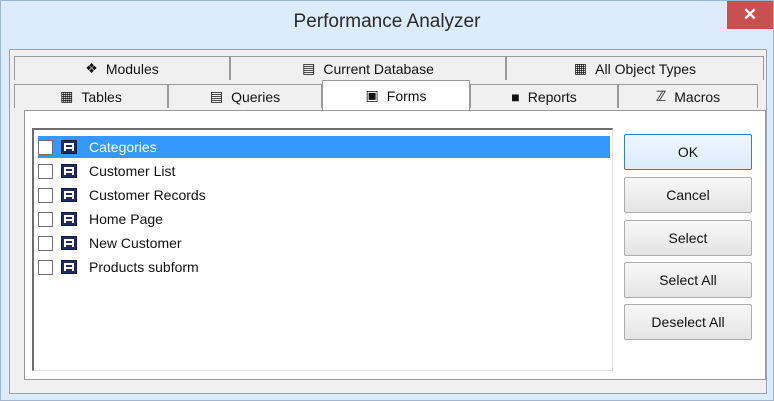 Image resolution: width=774 pixels, height=401 pixels. I want to click on list-item: Products subform, so click(325, 267).